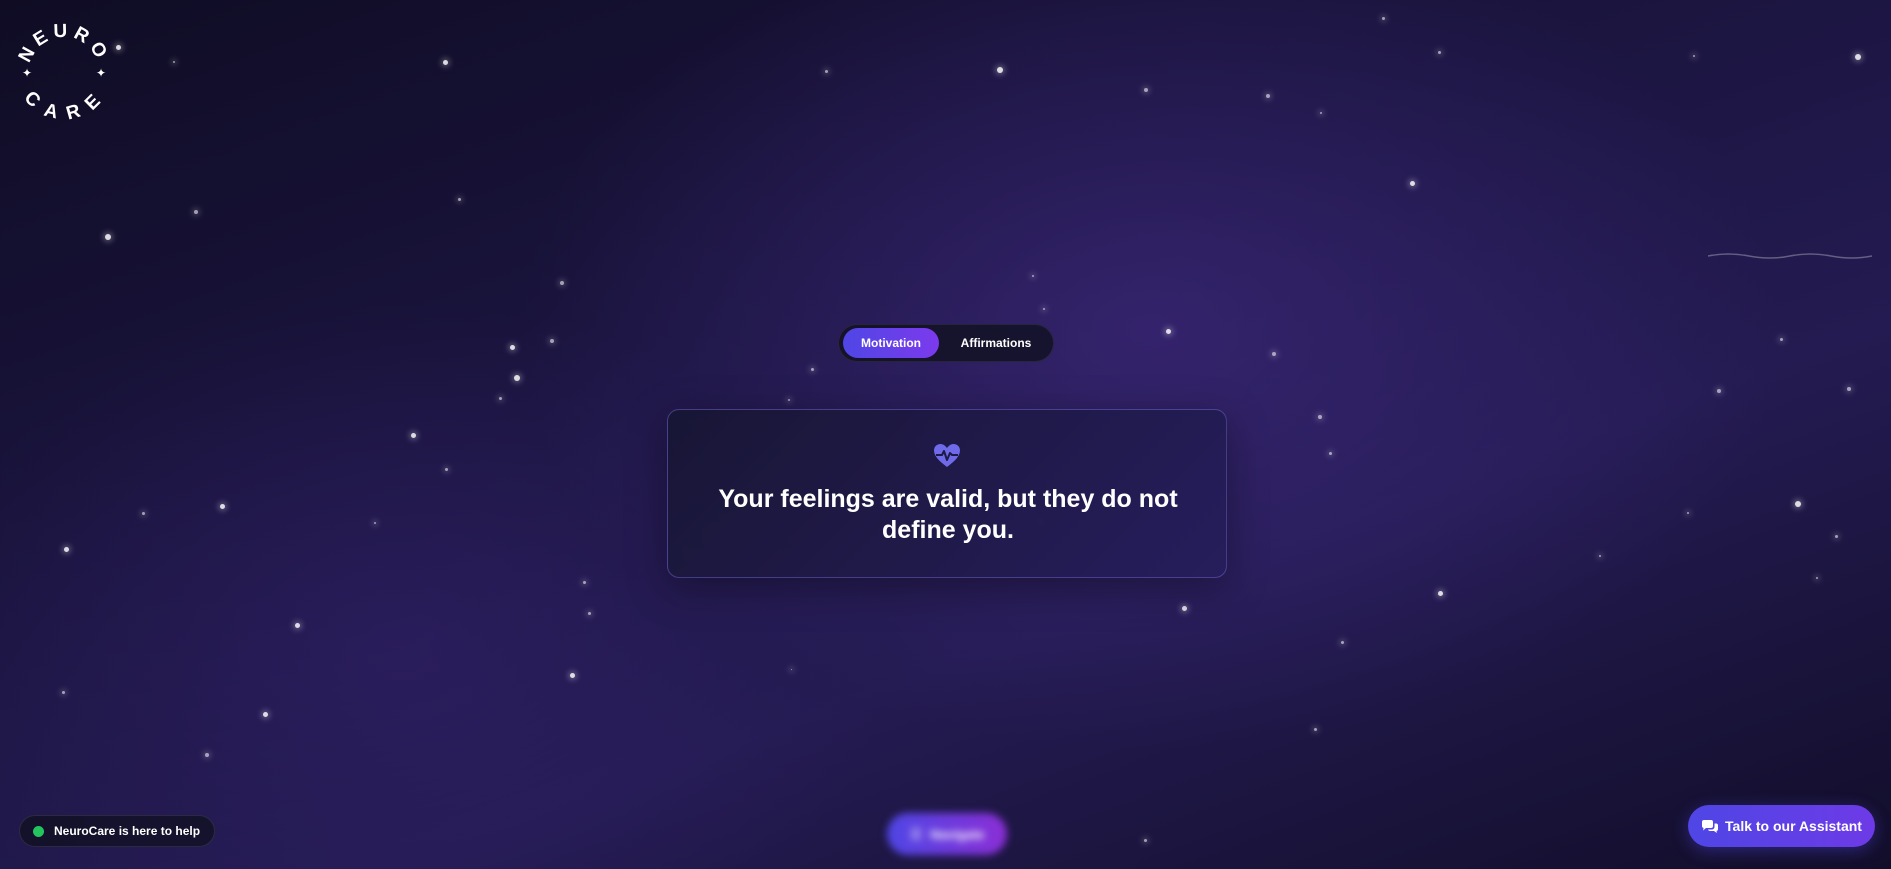 This screenshot has height=869, width=1891. I want to click on logo-text-top: NEURO, so click(62, 43).